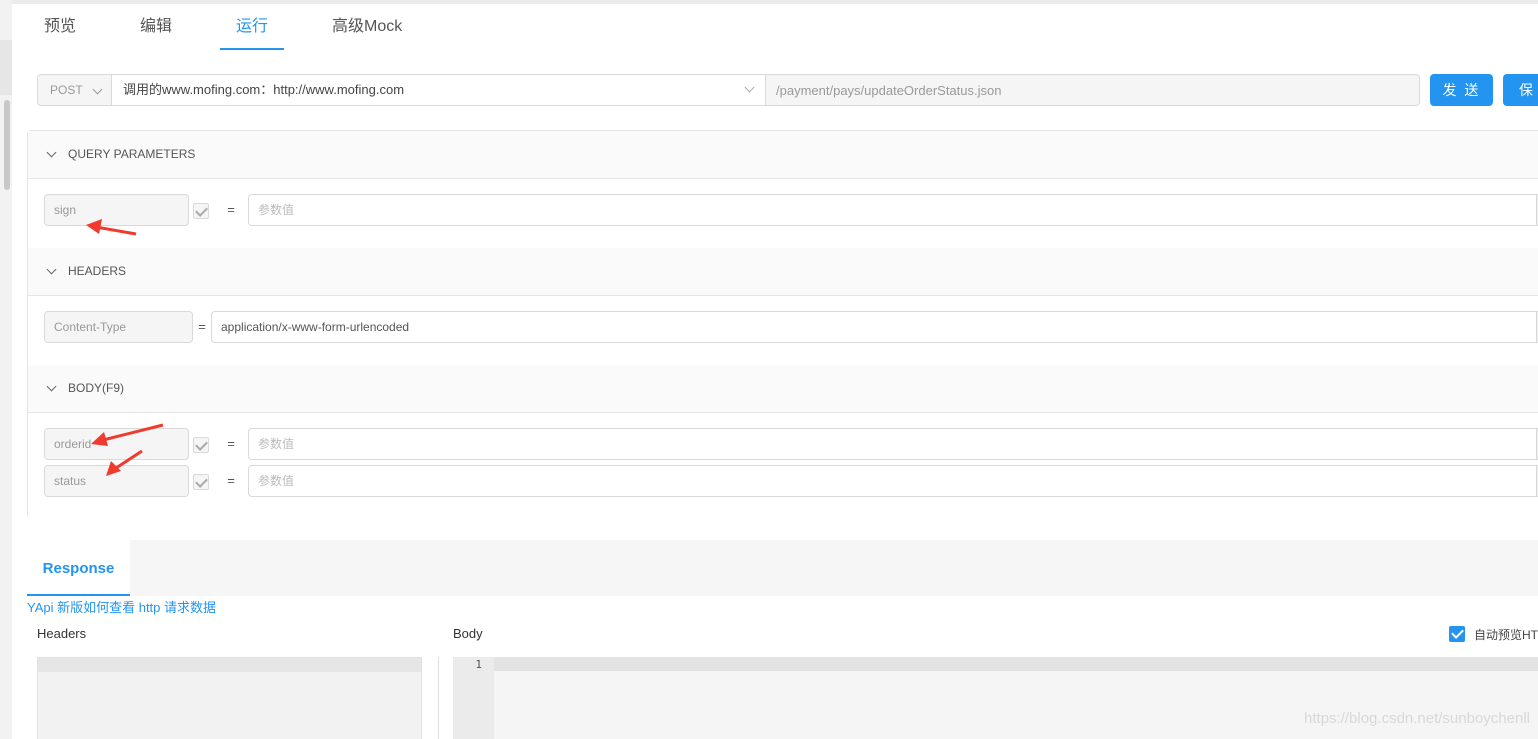 This screenshot has height=739, width=1538. What do you see at coordinates (473, 698) in the screenshot?
I see `line-number-gutter: 1` at bounding box center [473, 698].